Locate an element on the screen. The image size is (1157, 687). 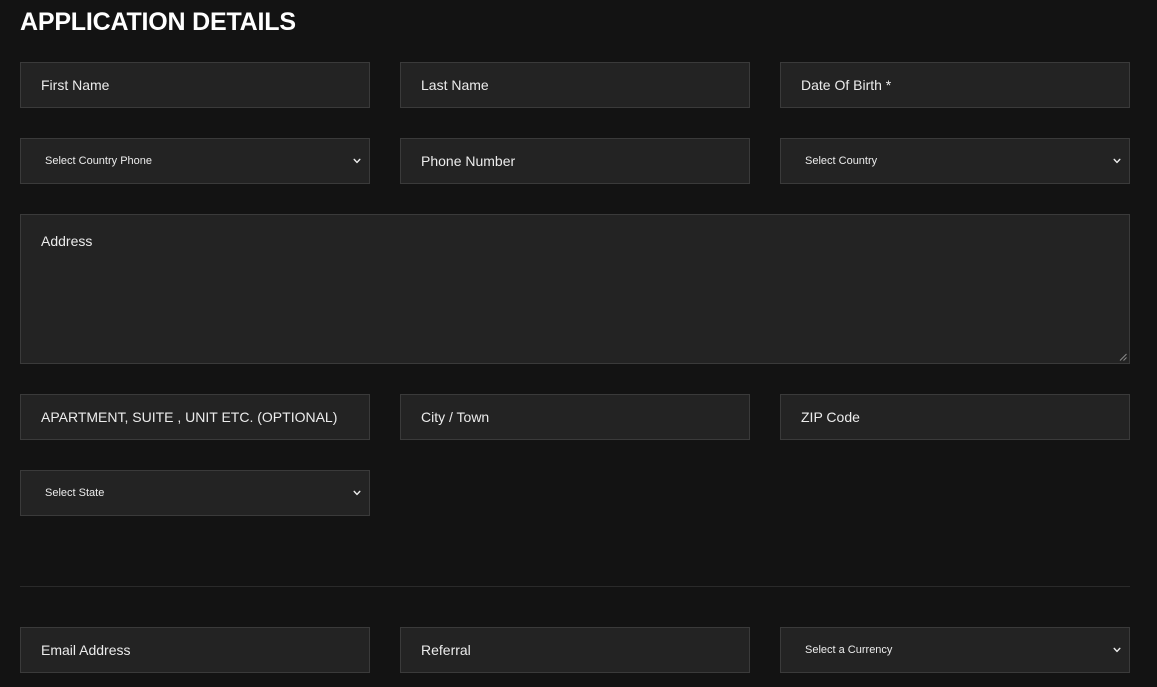
apartment-input is located at coordinates (195, 417).